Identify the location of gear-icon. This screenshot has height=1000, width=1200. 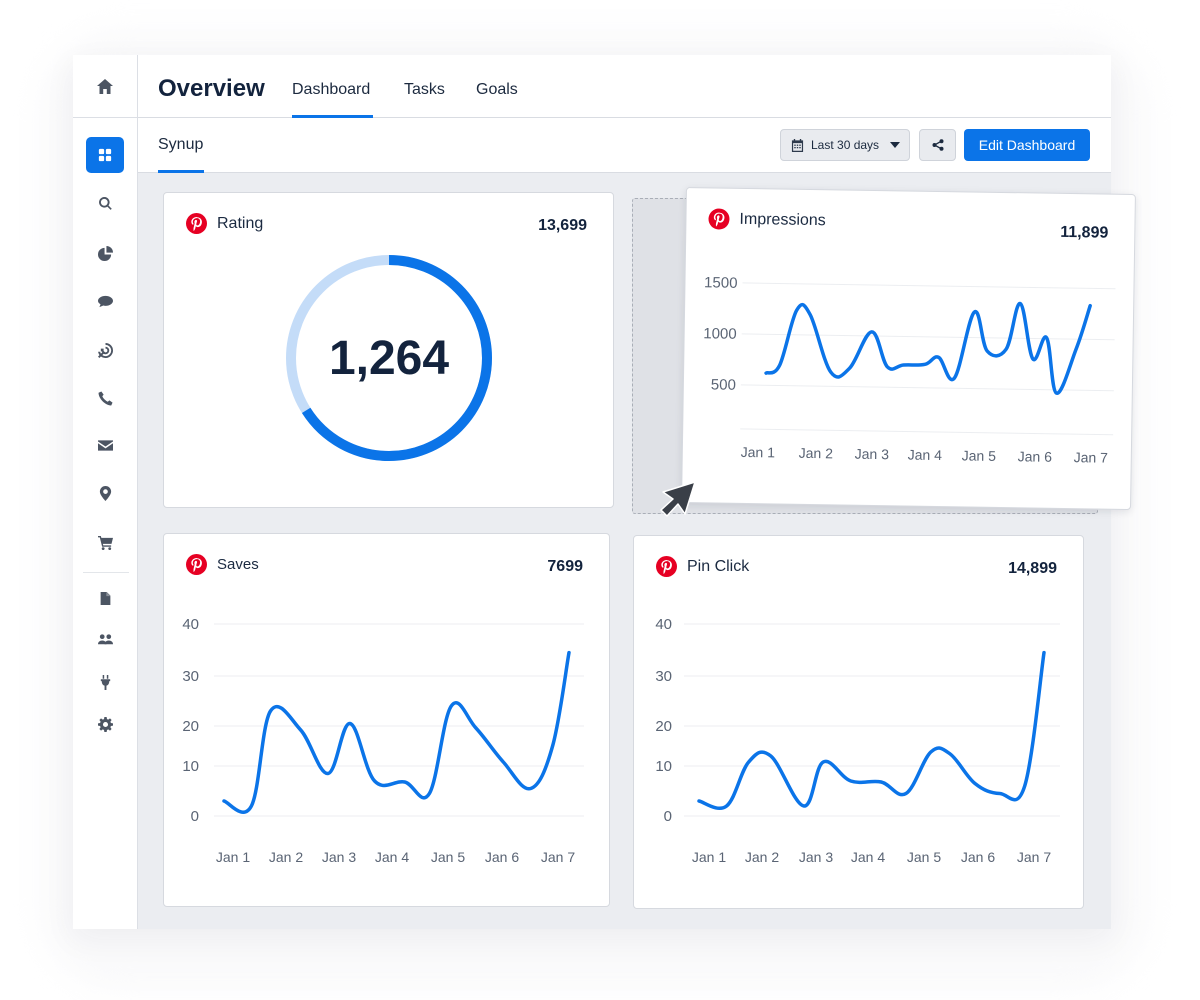
(105, 724).